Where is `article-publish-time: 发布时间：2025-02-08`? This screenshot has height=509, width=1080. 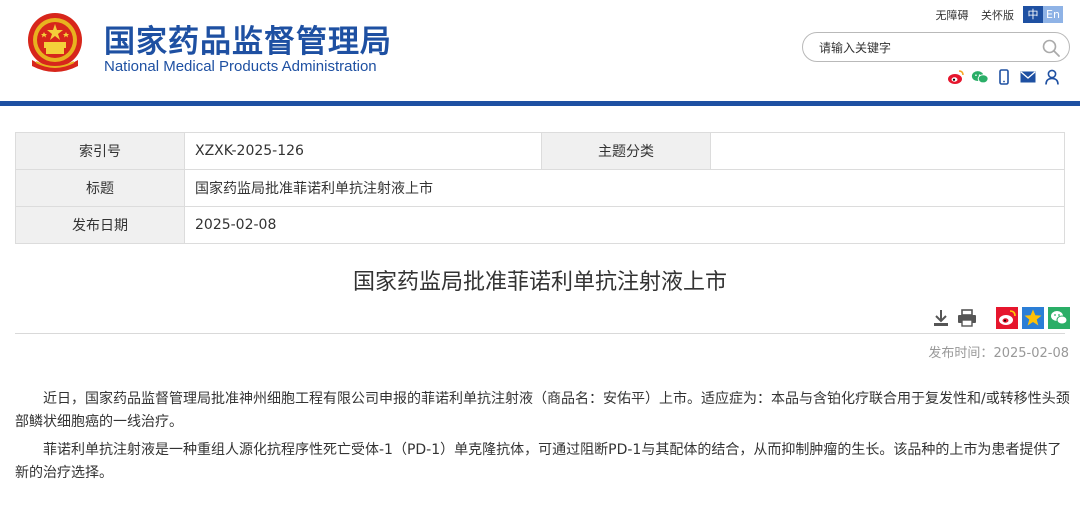 article-publish-time: 发布时间：2025-02-08 is located at coordinates (998, 351).